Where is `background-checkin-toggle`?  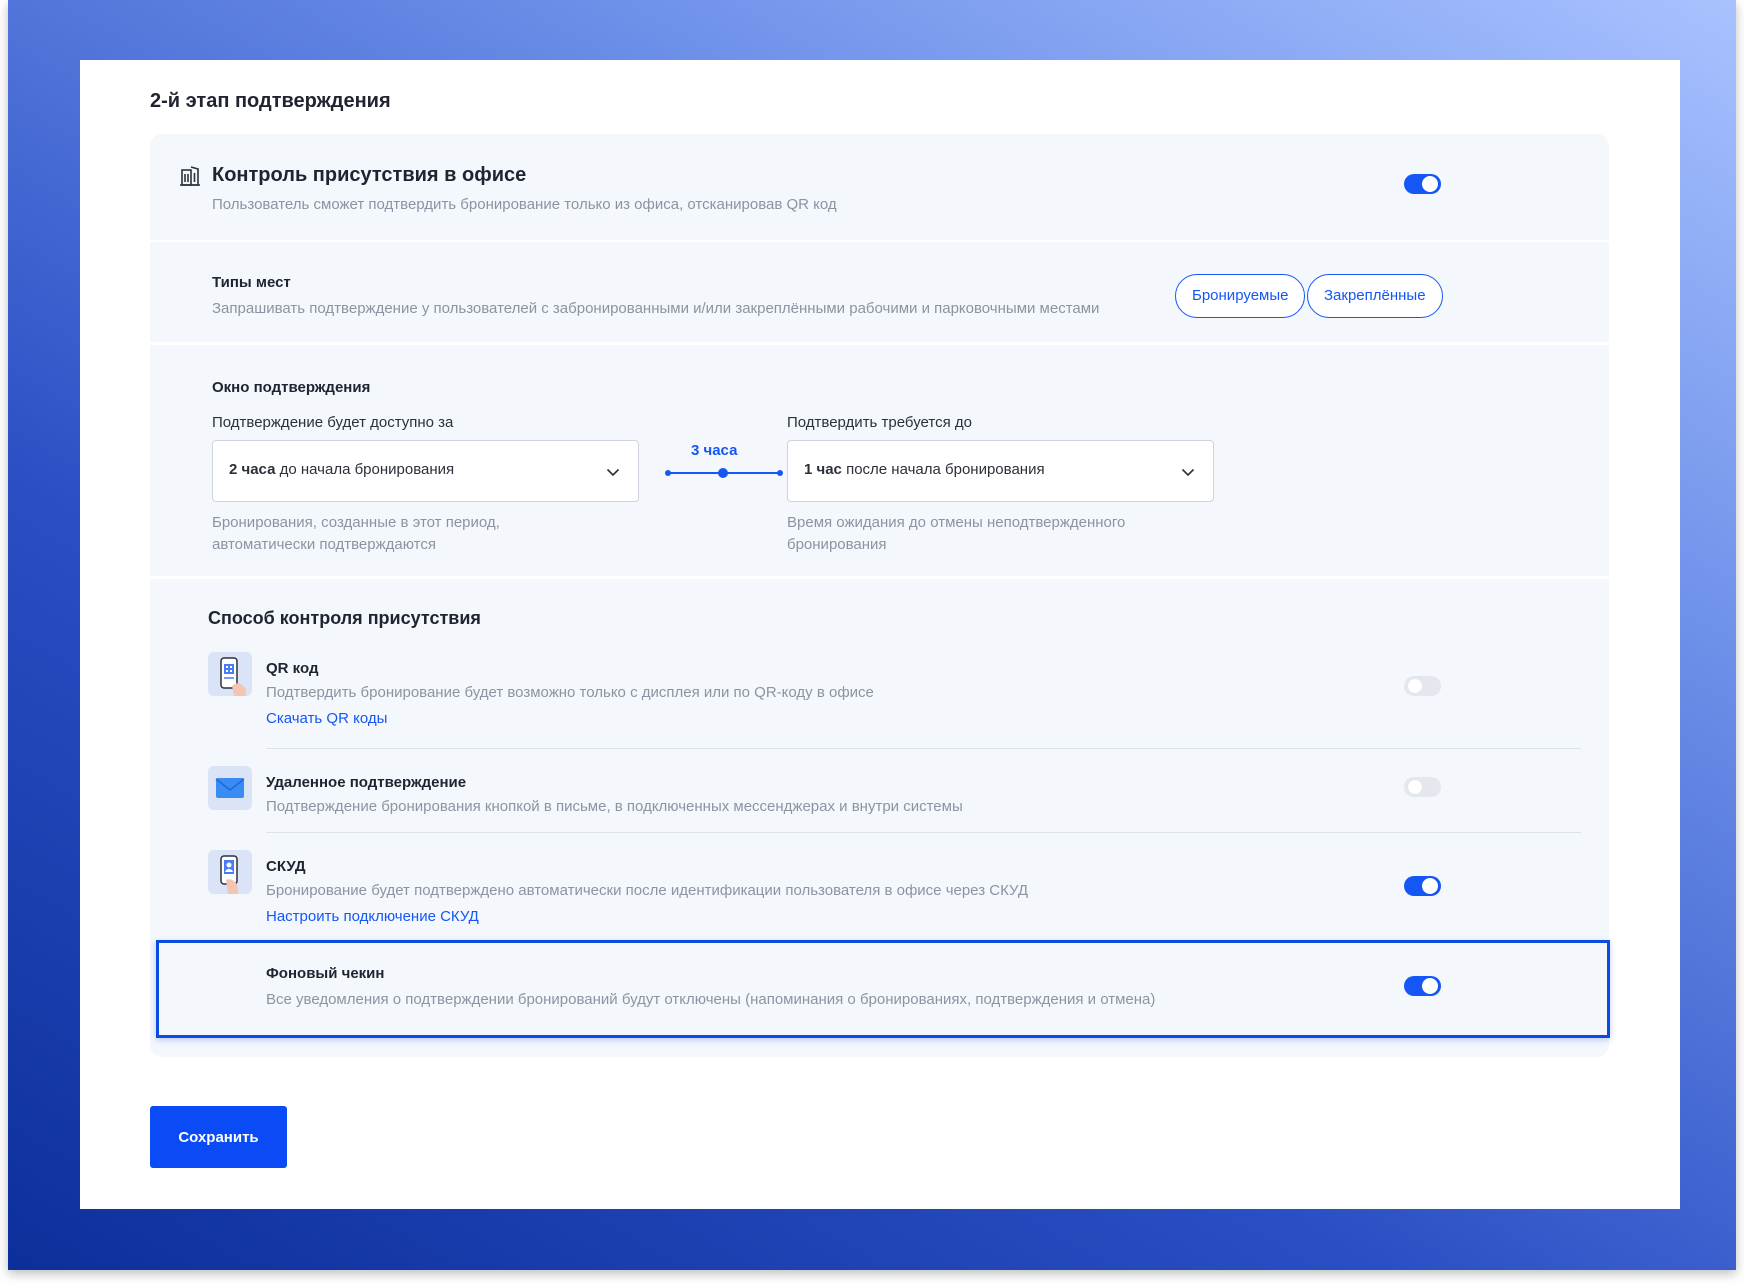 background-checkin-toggle is located at coordinates (1422, 986).